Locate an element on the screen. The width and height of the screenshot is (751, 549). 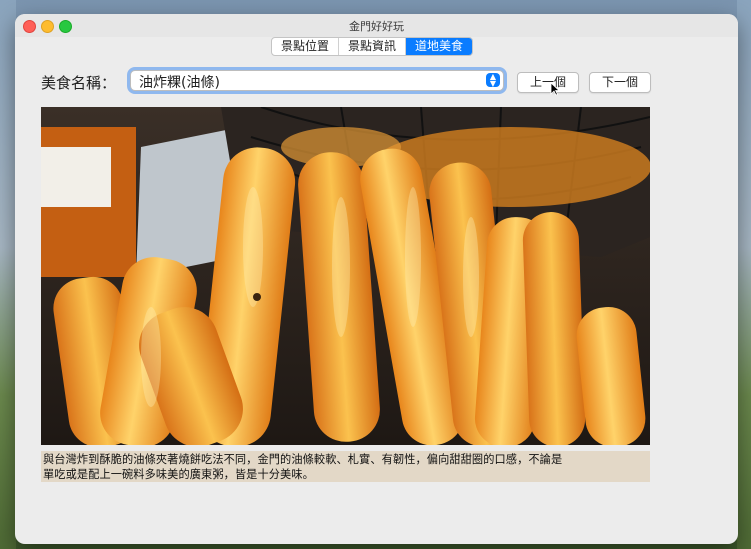
previous-button: 上一個 is located at coordinates (548, 82).